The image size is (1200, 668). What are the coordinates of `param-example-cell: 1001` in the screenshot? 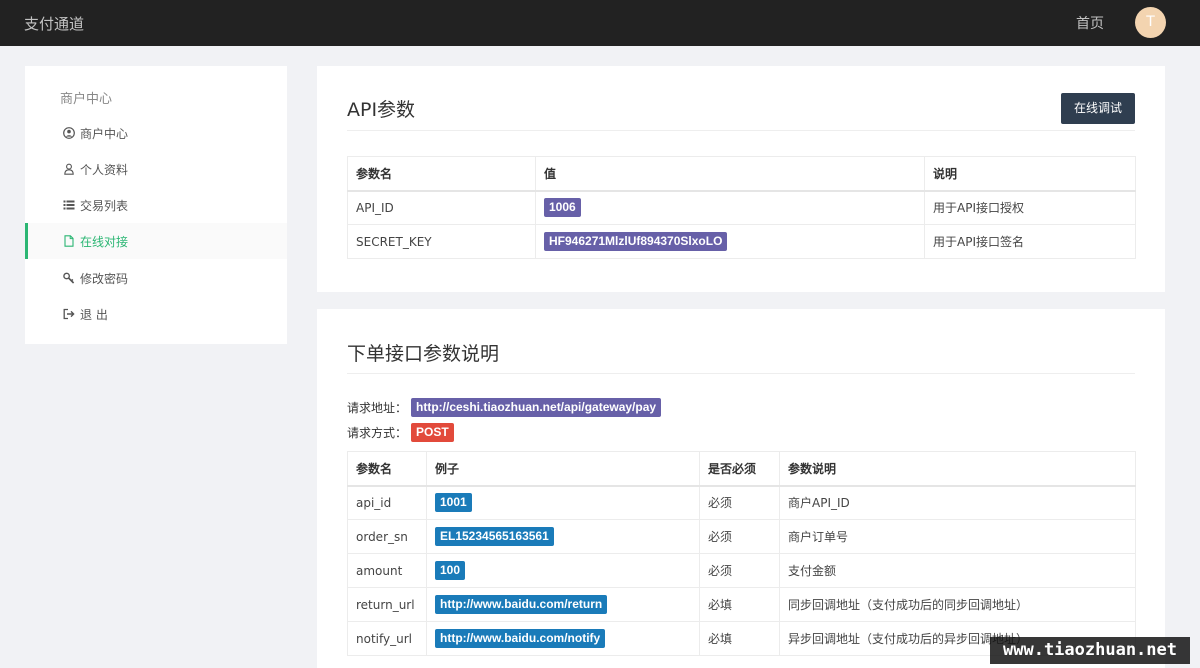 It's located at (563, 502).